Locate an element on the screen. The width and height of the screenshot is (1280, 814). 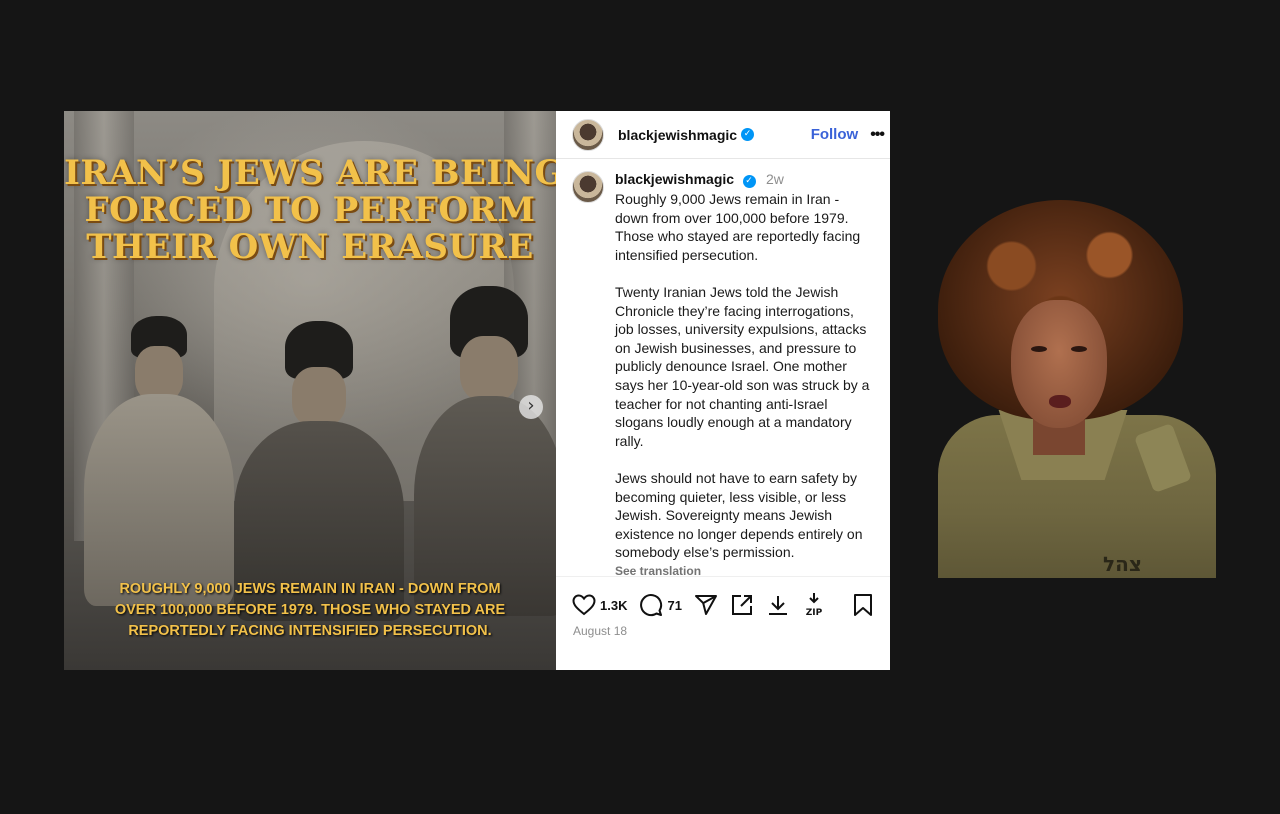
download-button is located at coordinates (778, 605).